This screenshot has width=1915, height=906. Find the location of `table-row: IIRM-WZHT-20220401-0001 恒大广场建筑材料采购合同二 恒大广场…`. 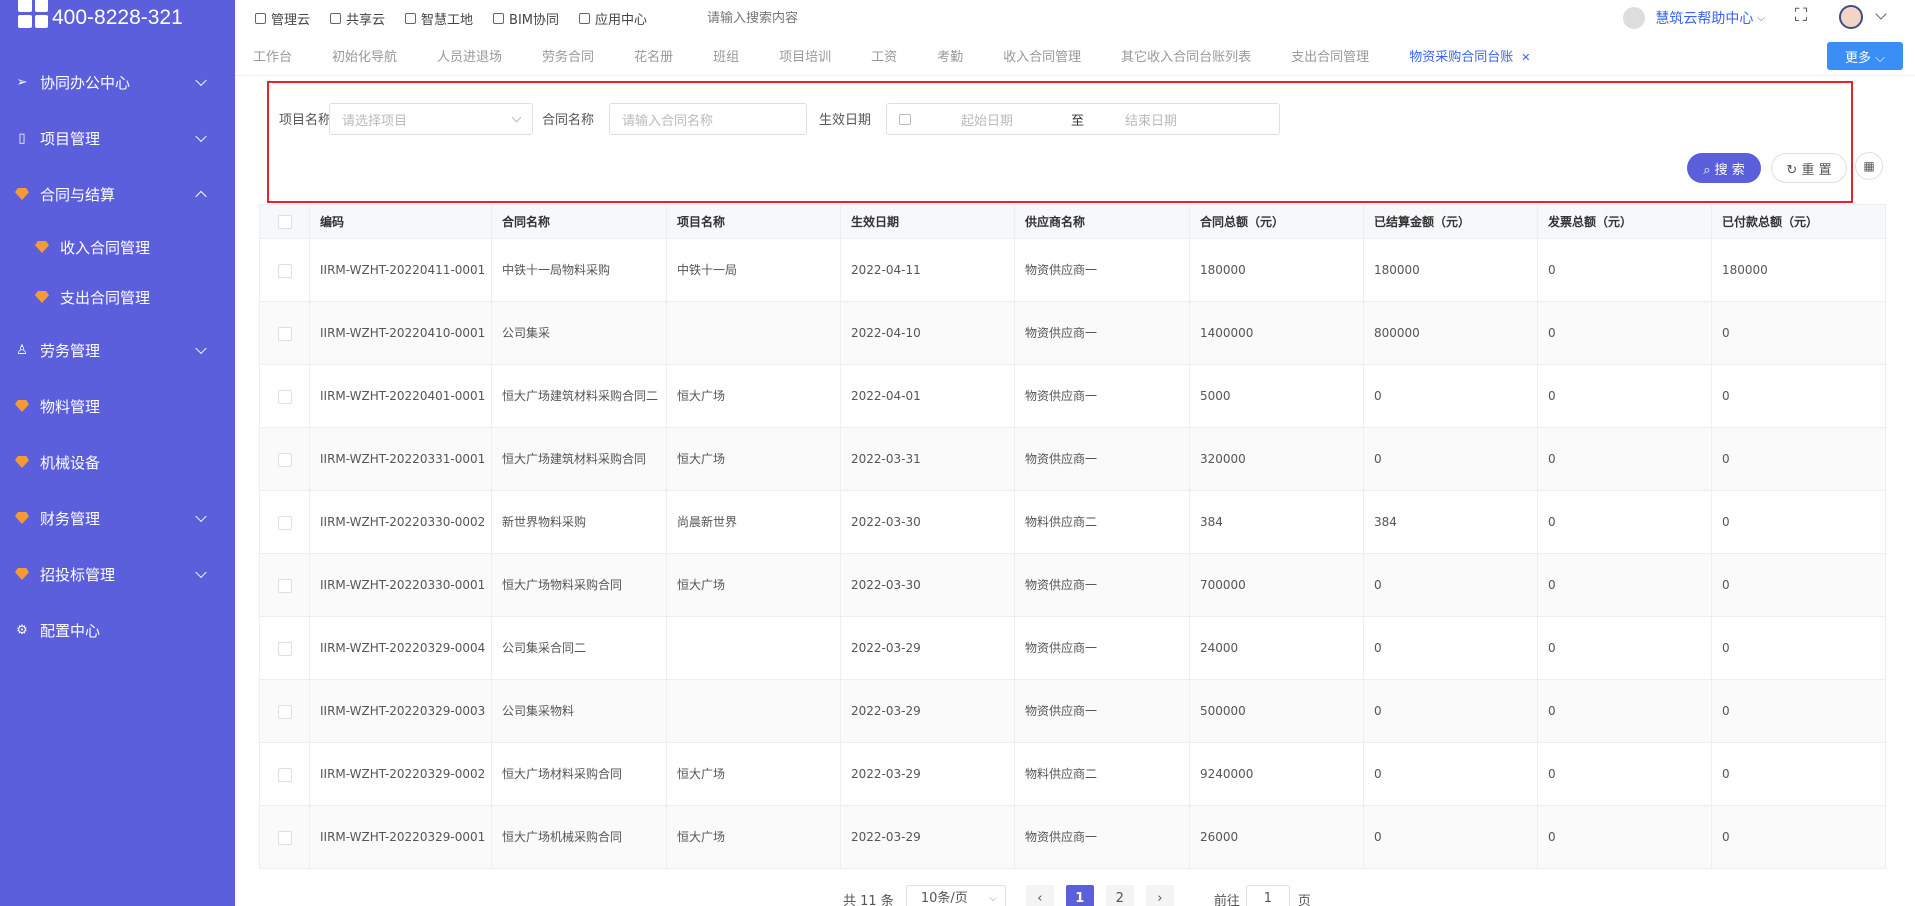

table-row: IIRM-WZHT-20220401-0001 恒大广场建筑材料采购合同二 恒大广场… is located at coordinates (1072, 396).